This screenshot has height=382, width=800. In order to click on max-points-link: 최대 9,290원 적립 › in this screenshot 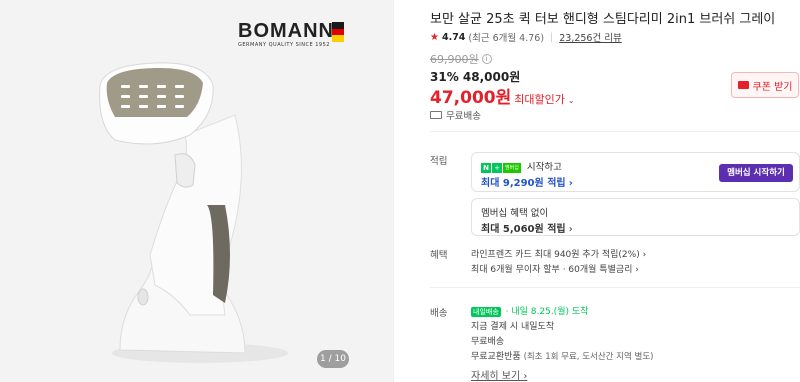, I will do `click(527, 181)`.